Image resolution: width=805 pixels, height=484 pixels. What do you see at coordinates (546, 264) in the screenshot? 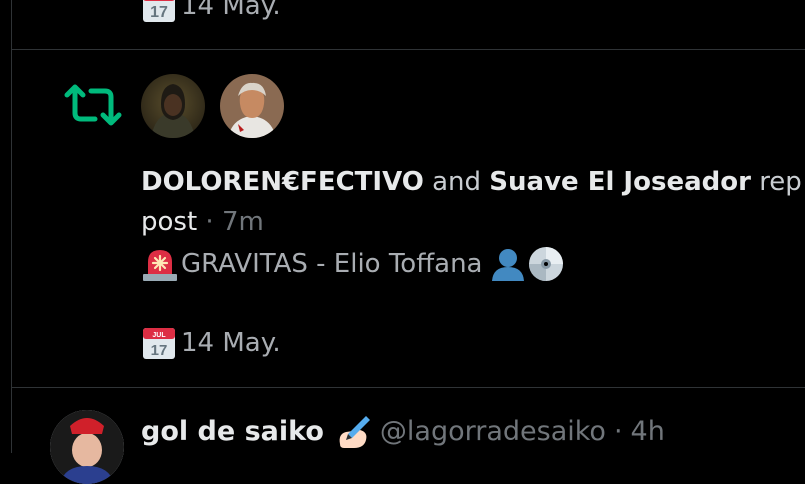
I see `disc-icon` at bounding box center [546, 264].